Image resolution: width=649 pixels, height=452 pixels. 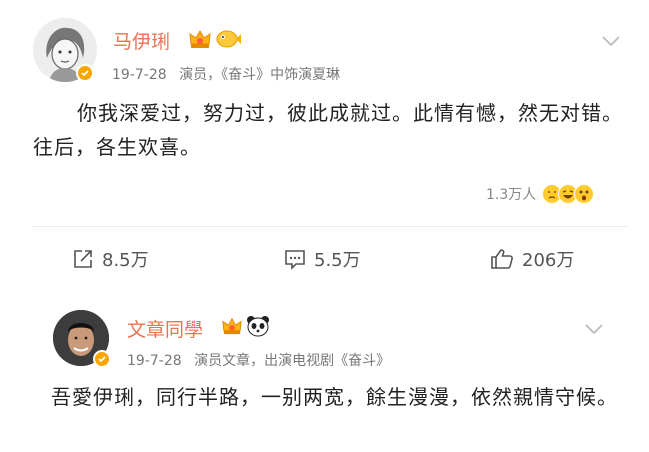 I want to click on share-button: 8.5万, so click(x=110, y=259).